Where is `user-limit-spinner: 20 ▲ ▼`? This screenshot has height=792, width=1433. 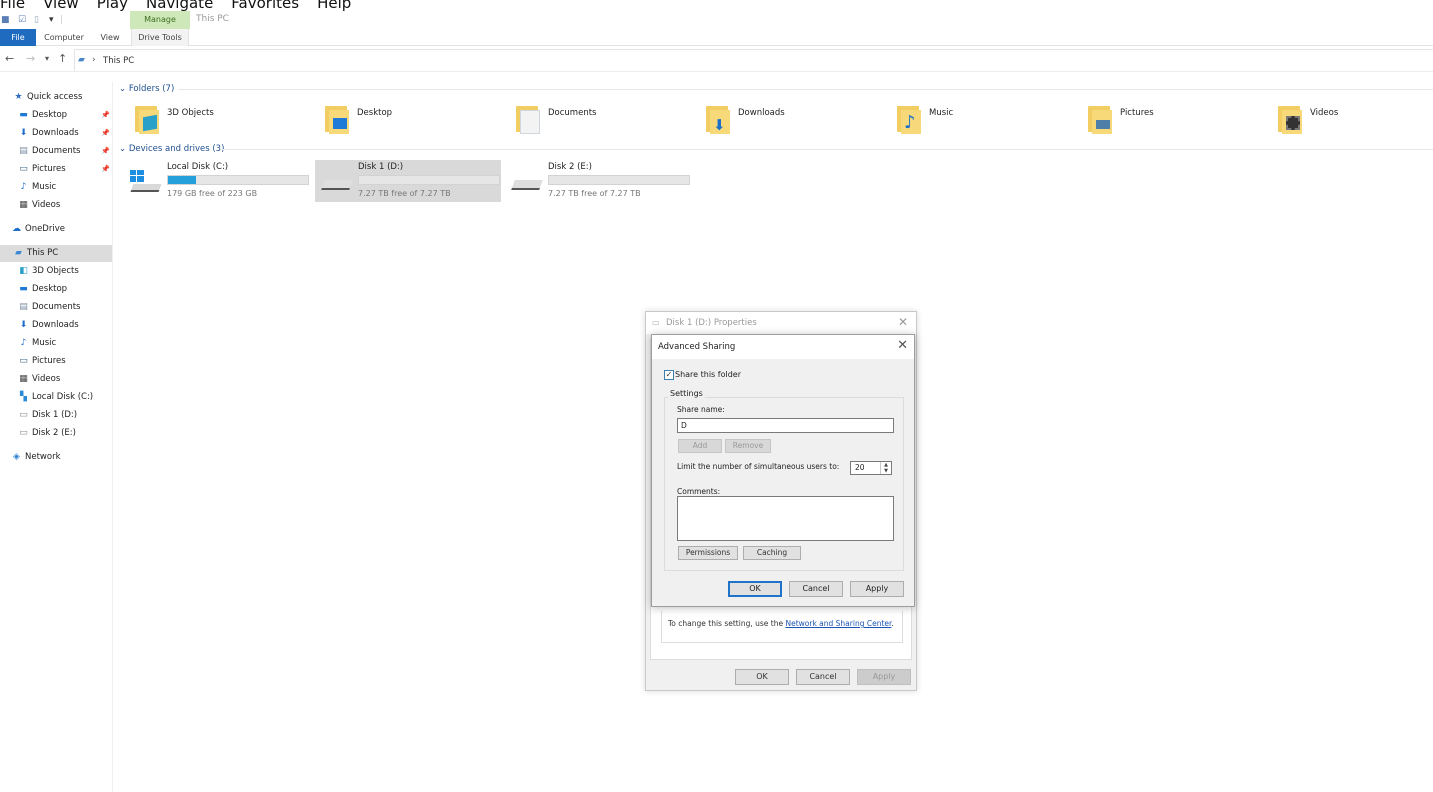 user-limit-spinner: 20 ▲ ▼ is located at coordinates (871, 468).